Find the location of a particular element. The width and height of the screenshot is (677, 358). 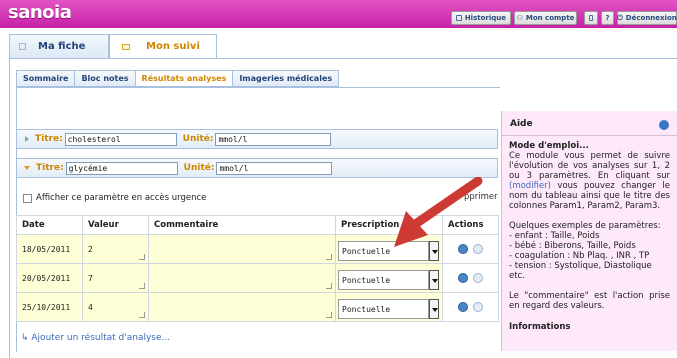

section-header-cholesterol: Titre: cholesterol Unité: mmol/l is located at coordinates (257, 139).